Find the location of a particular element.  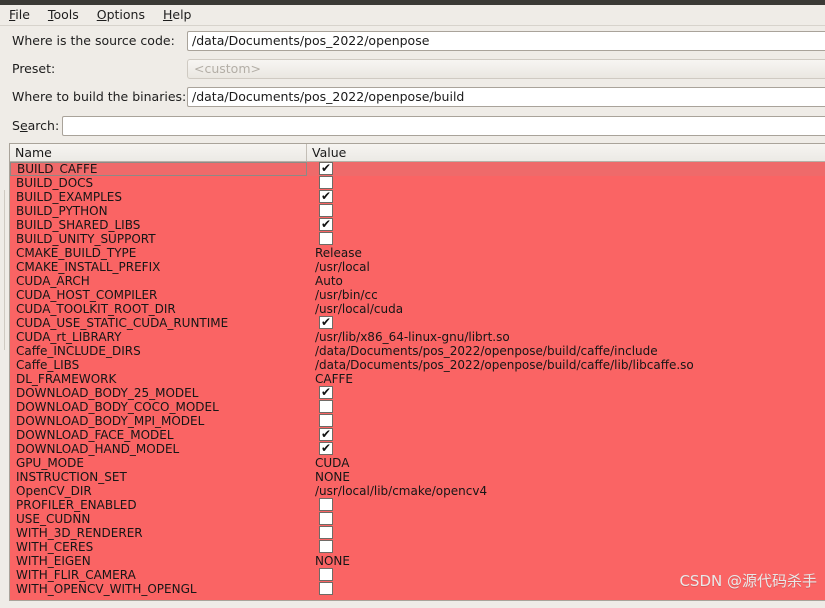

table-row: BUILD_EXAMPLES ✔ is located at coordinates (417, 196).